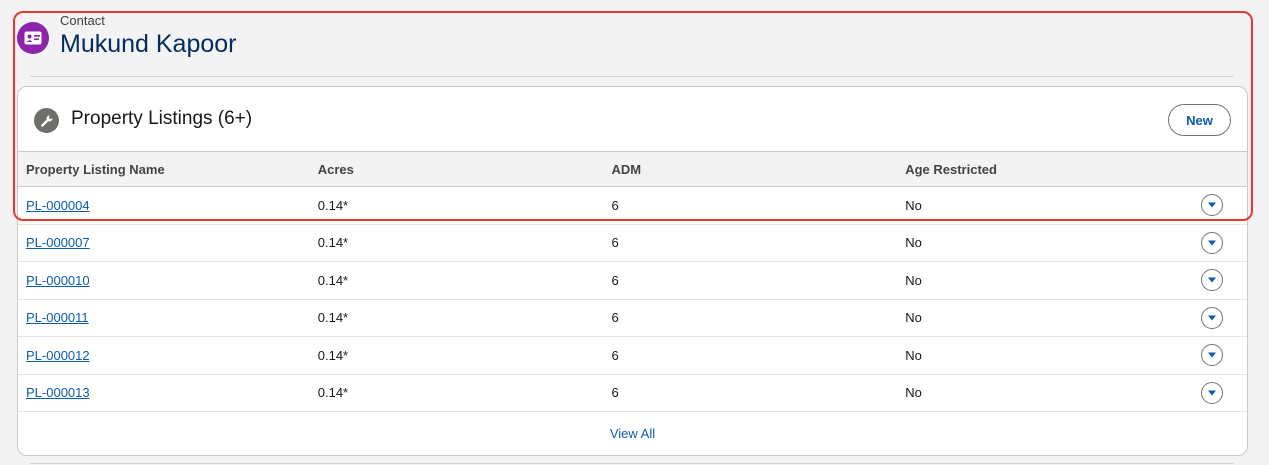  What do you see at coordinates (58, 205) in the screenshot?
I see `listing-name-link: PL-000004` at bounding box center [58, 205].